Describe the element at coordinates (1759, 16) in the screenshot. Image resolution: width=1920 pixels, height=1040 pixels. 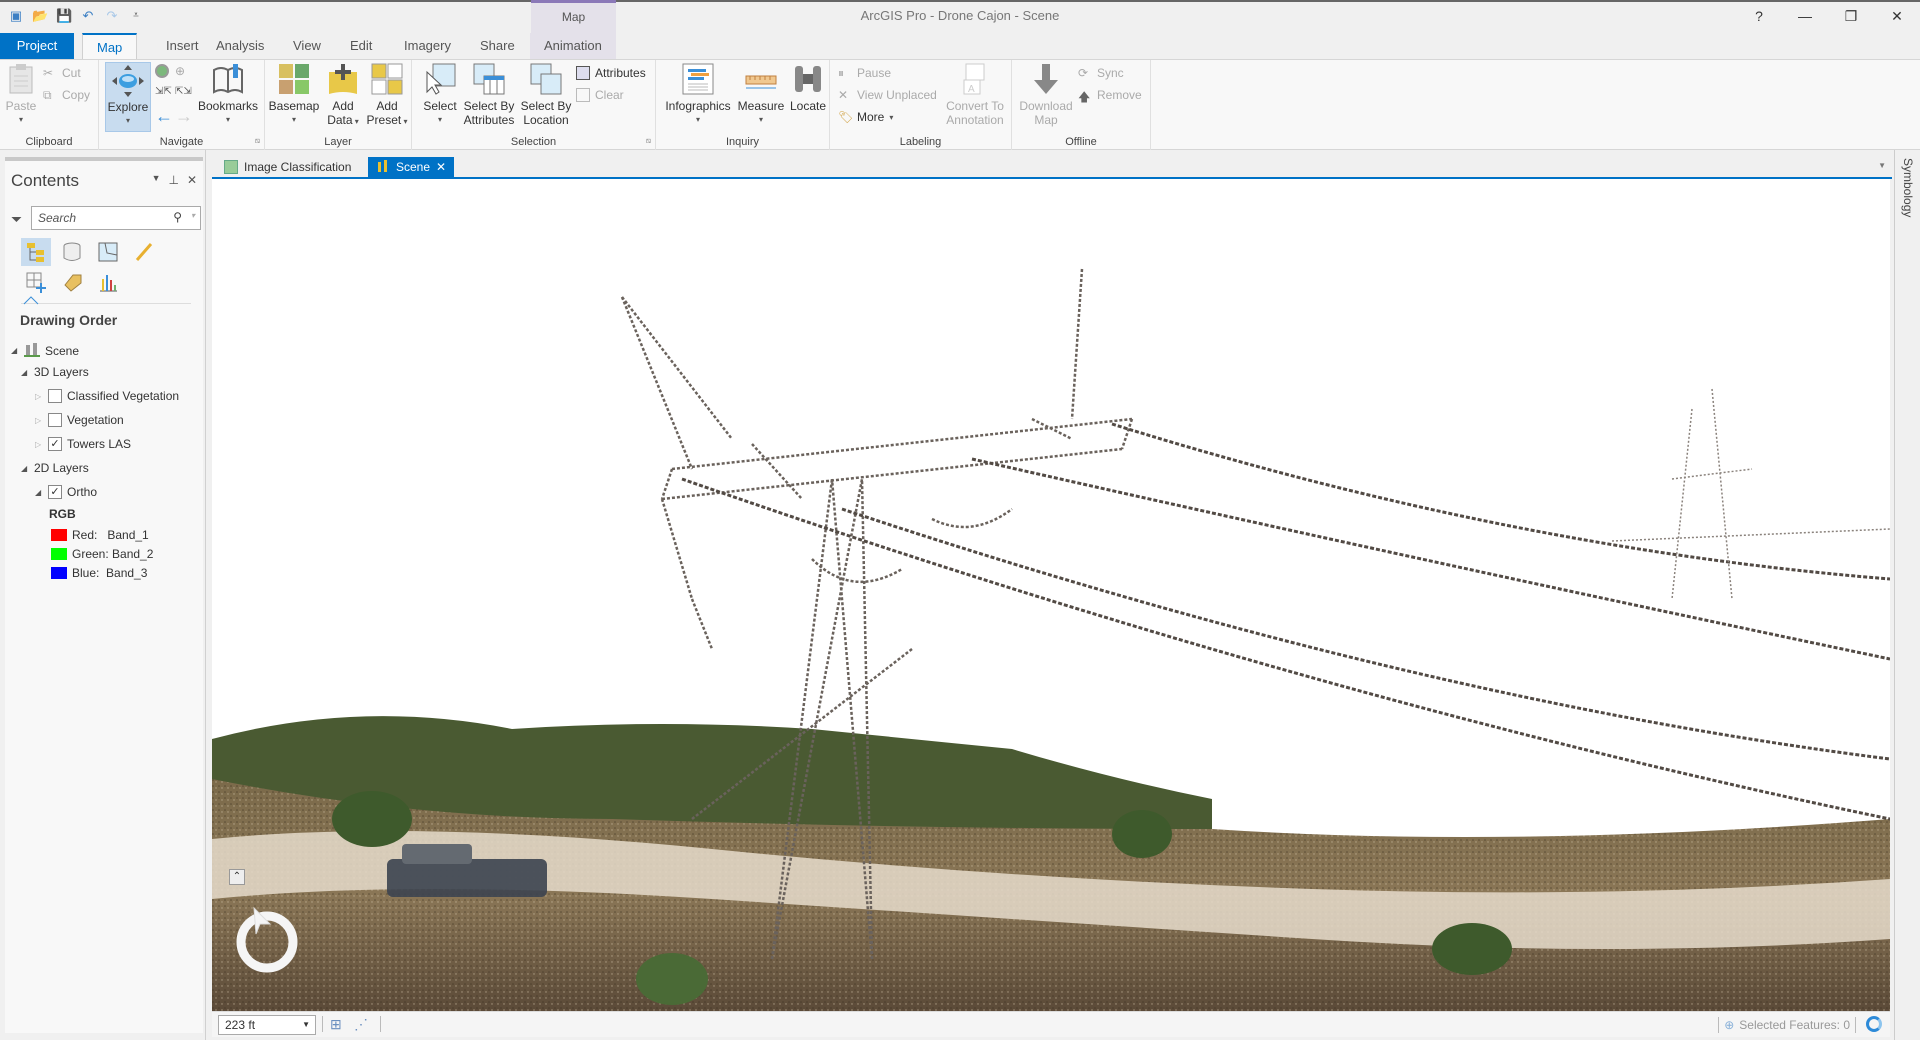
I see `help-button: ?` at that location.